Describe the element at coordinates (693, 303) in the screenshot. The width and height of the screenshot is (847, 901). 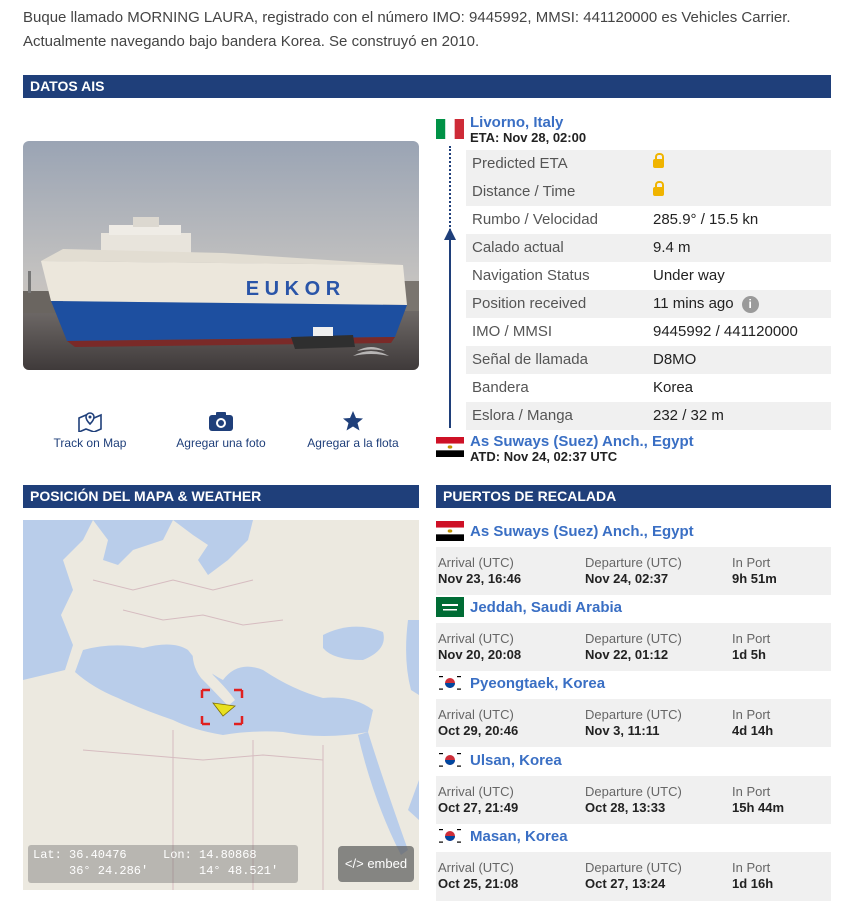
I see `position-received-text: 11 mins ago` at that location.